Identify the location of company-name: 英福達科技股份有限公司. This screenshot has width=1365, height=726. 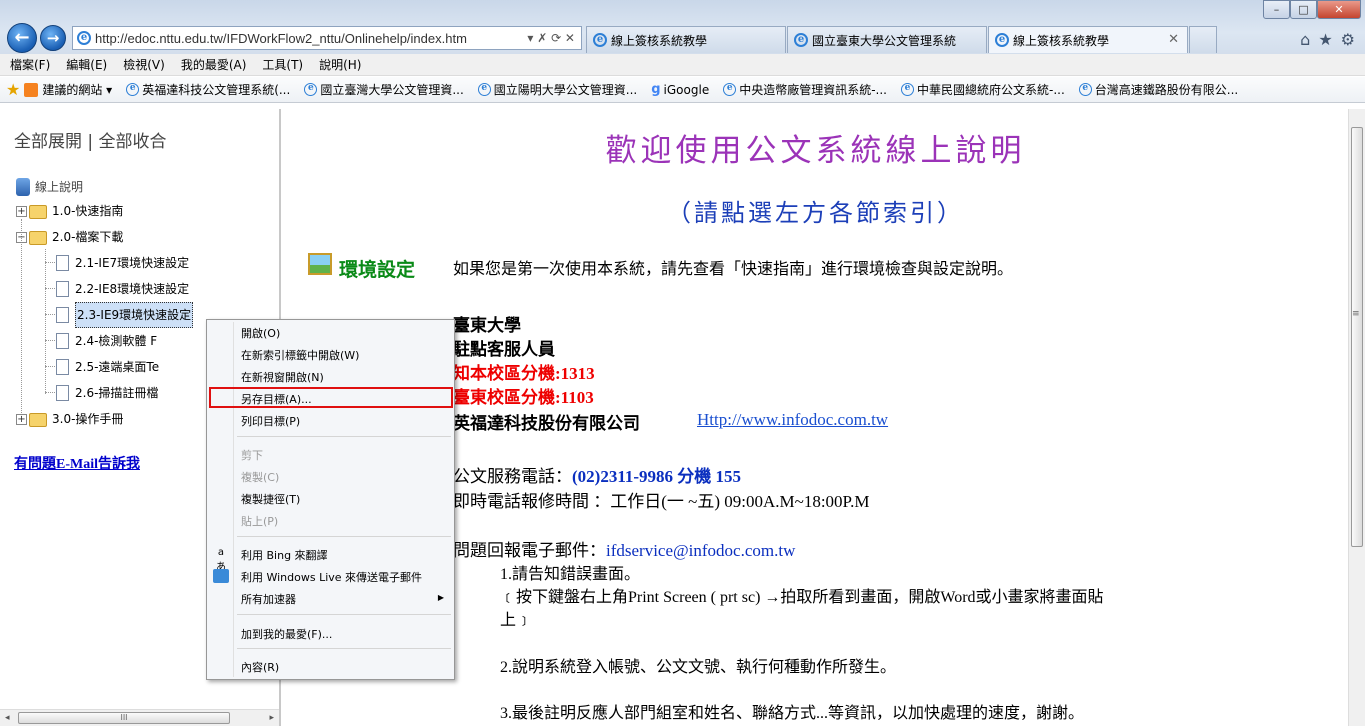
(546, 423).